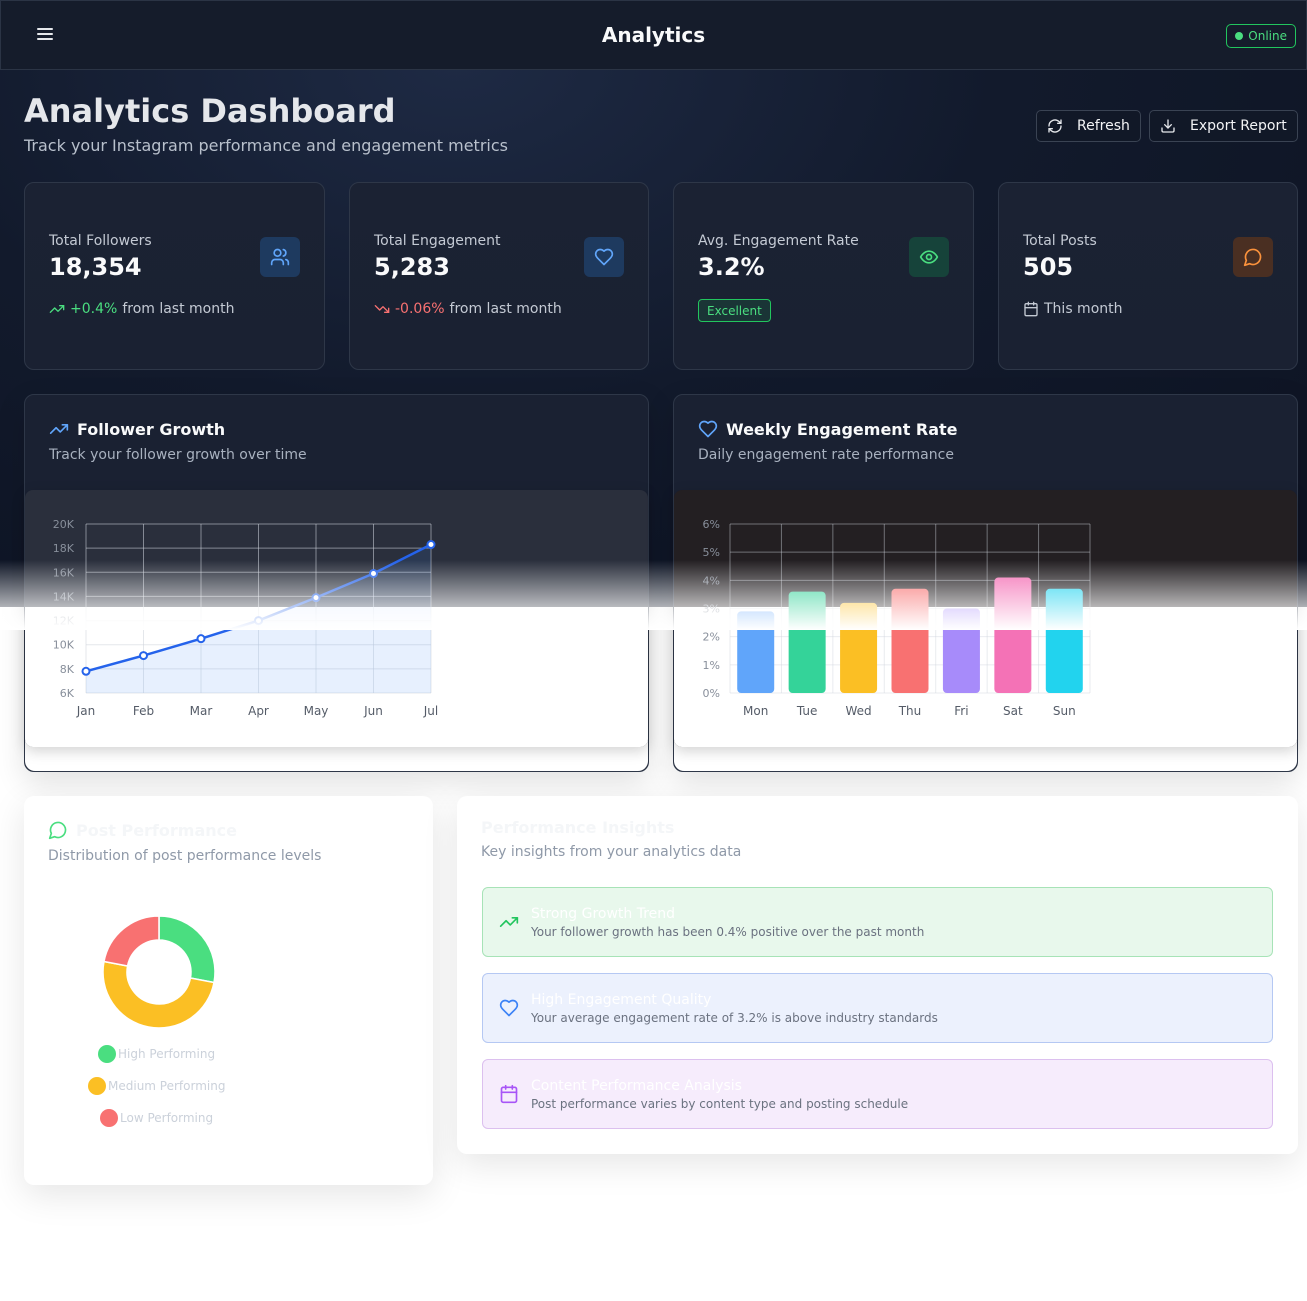 The width and height of the screenshot is (1307, 1301). What do you see at coordinates (280, 257) in the screenshot?
I see `users-icon` at bounding box center [280, 257].